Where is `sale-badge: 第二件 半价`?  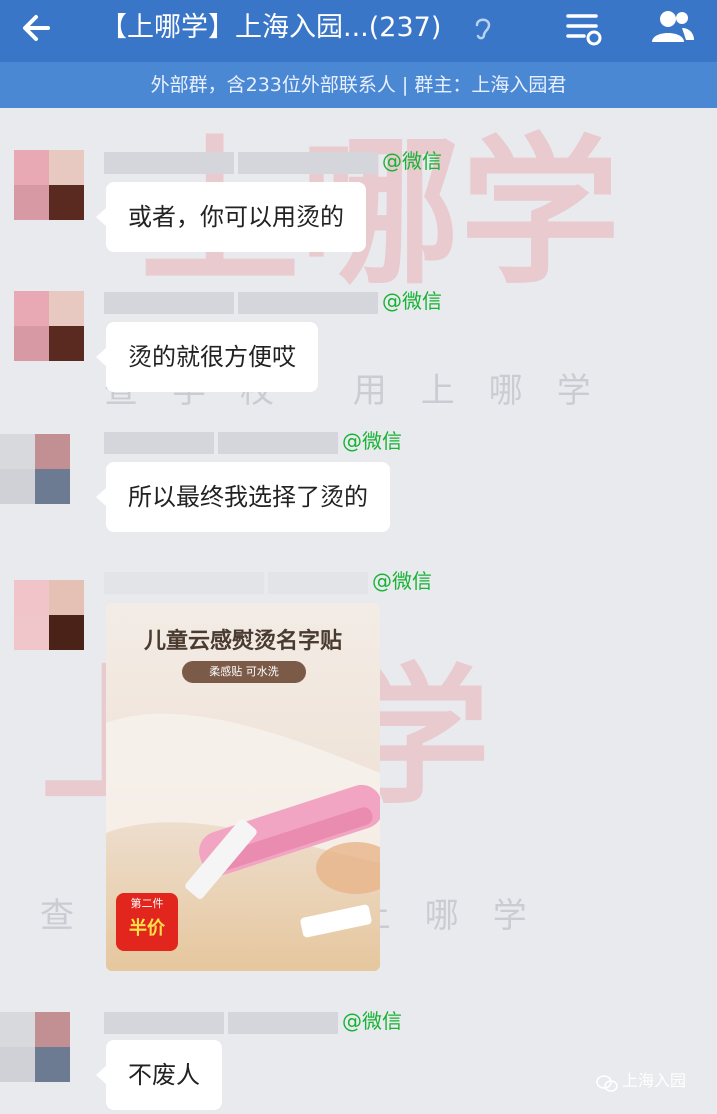 sale-badge: 第二件 半价 is located at coordinates (147, 922).